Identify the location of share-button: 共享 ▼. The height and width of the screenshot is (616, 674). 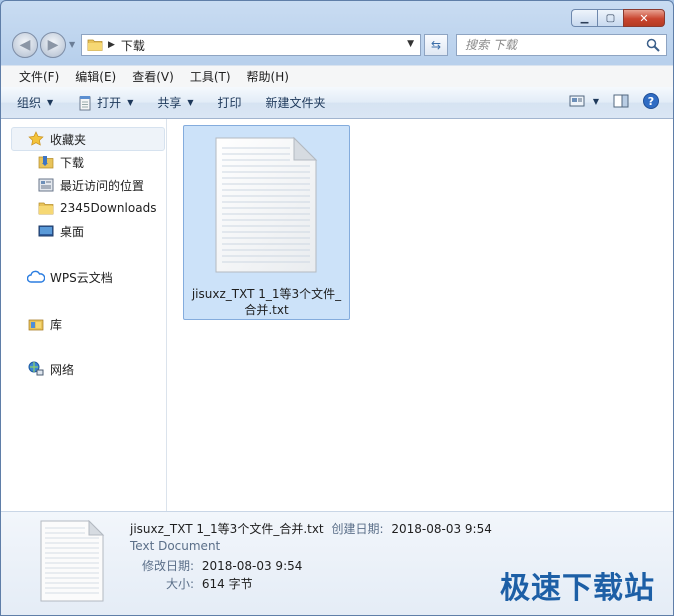
(175, 102).